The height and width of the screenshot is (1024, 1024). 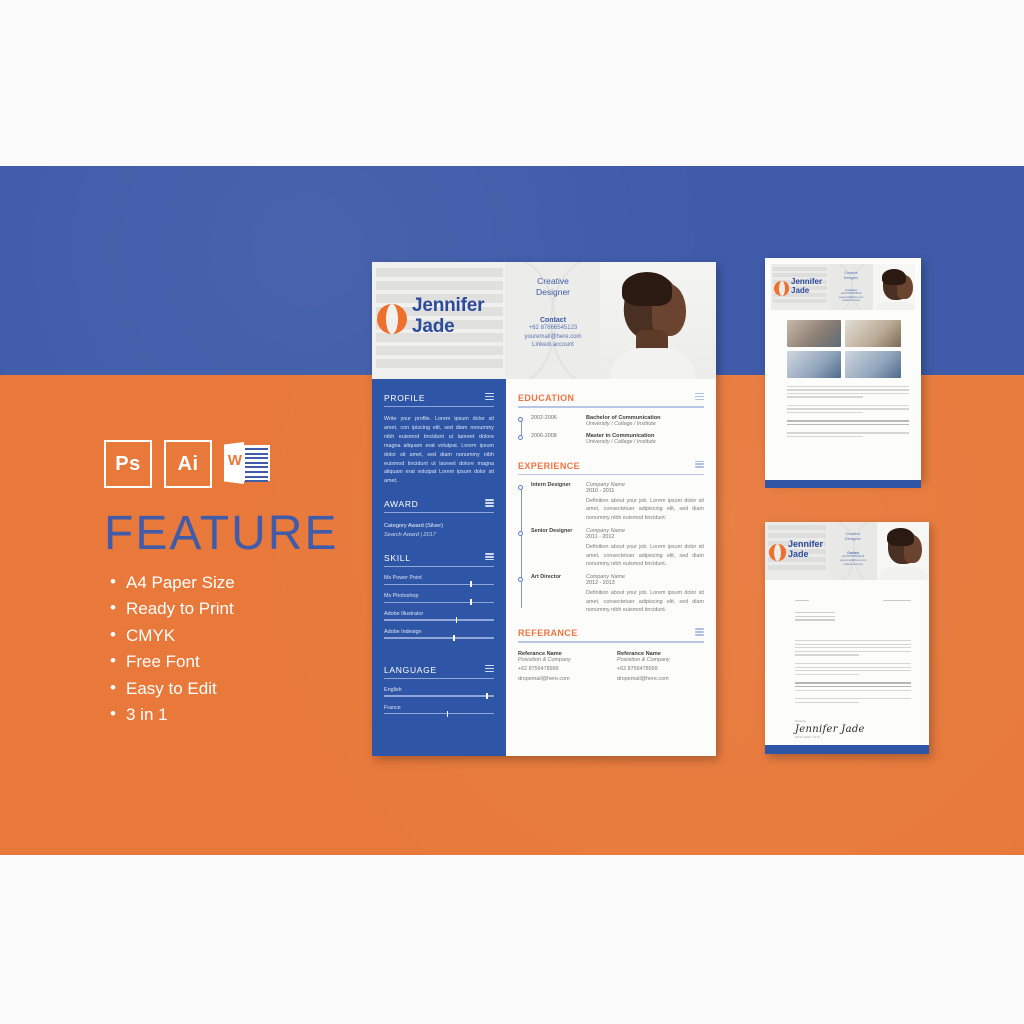 What do you see at coordinates (247, 608) in the screenshot?
I see `list-item: Ready to Print` at bounding box center [247, 608].